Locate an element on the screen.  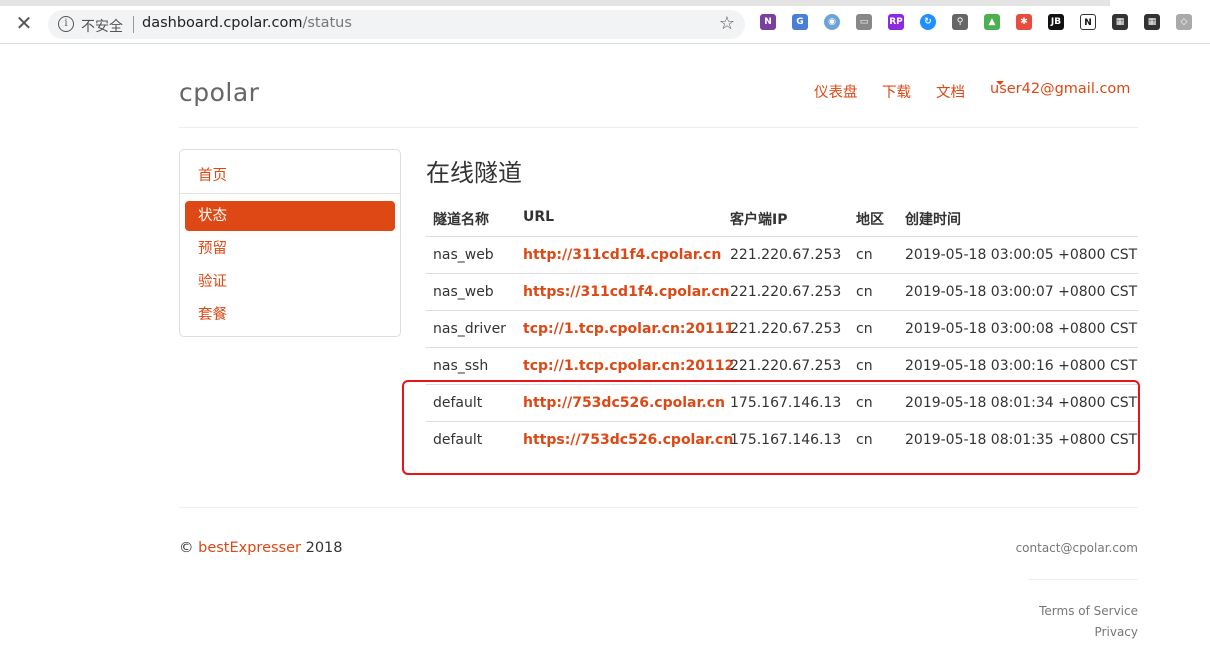
footer-divider is located at coordinates (658, 507).